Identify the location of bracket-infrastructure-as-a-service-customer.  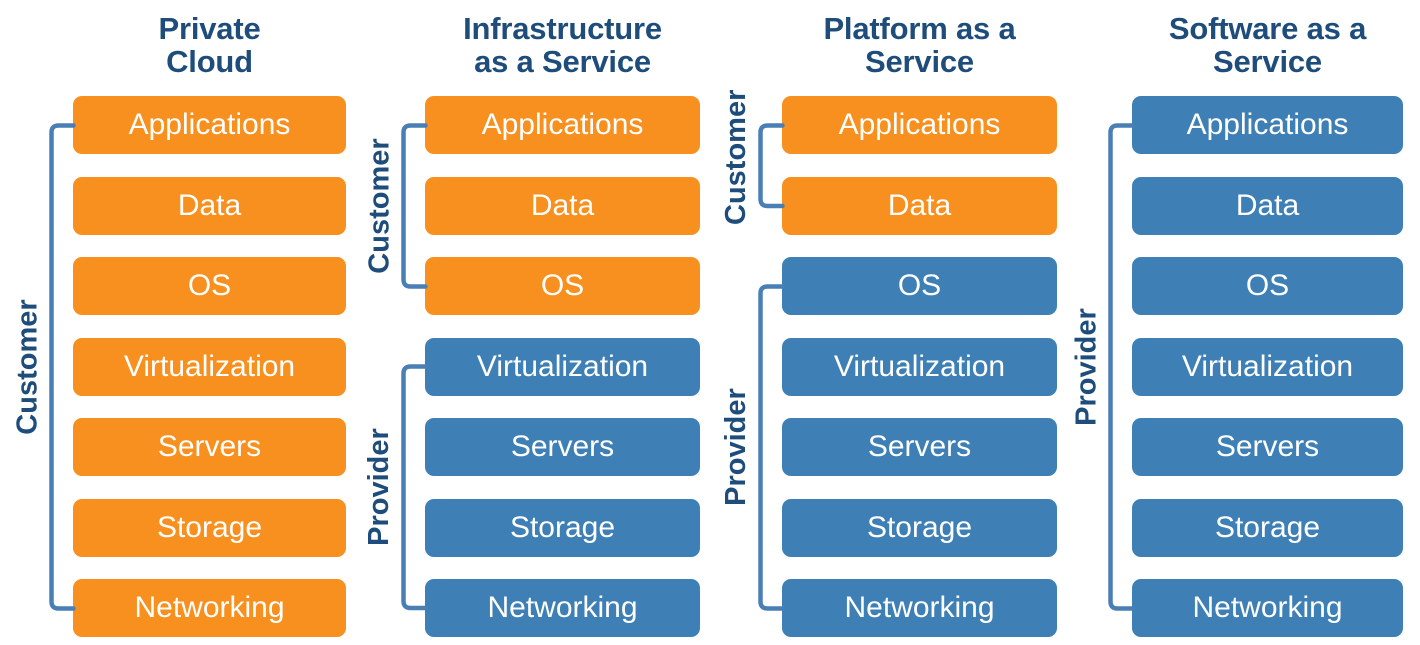
(414, 206).